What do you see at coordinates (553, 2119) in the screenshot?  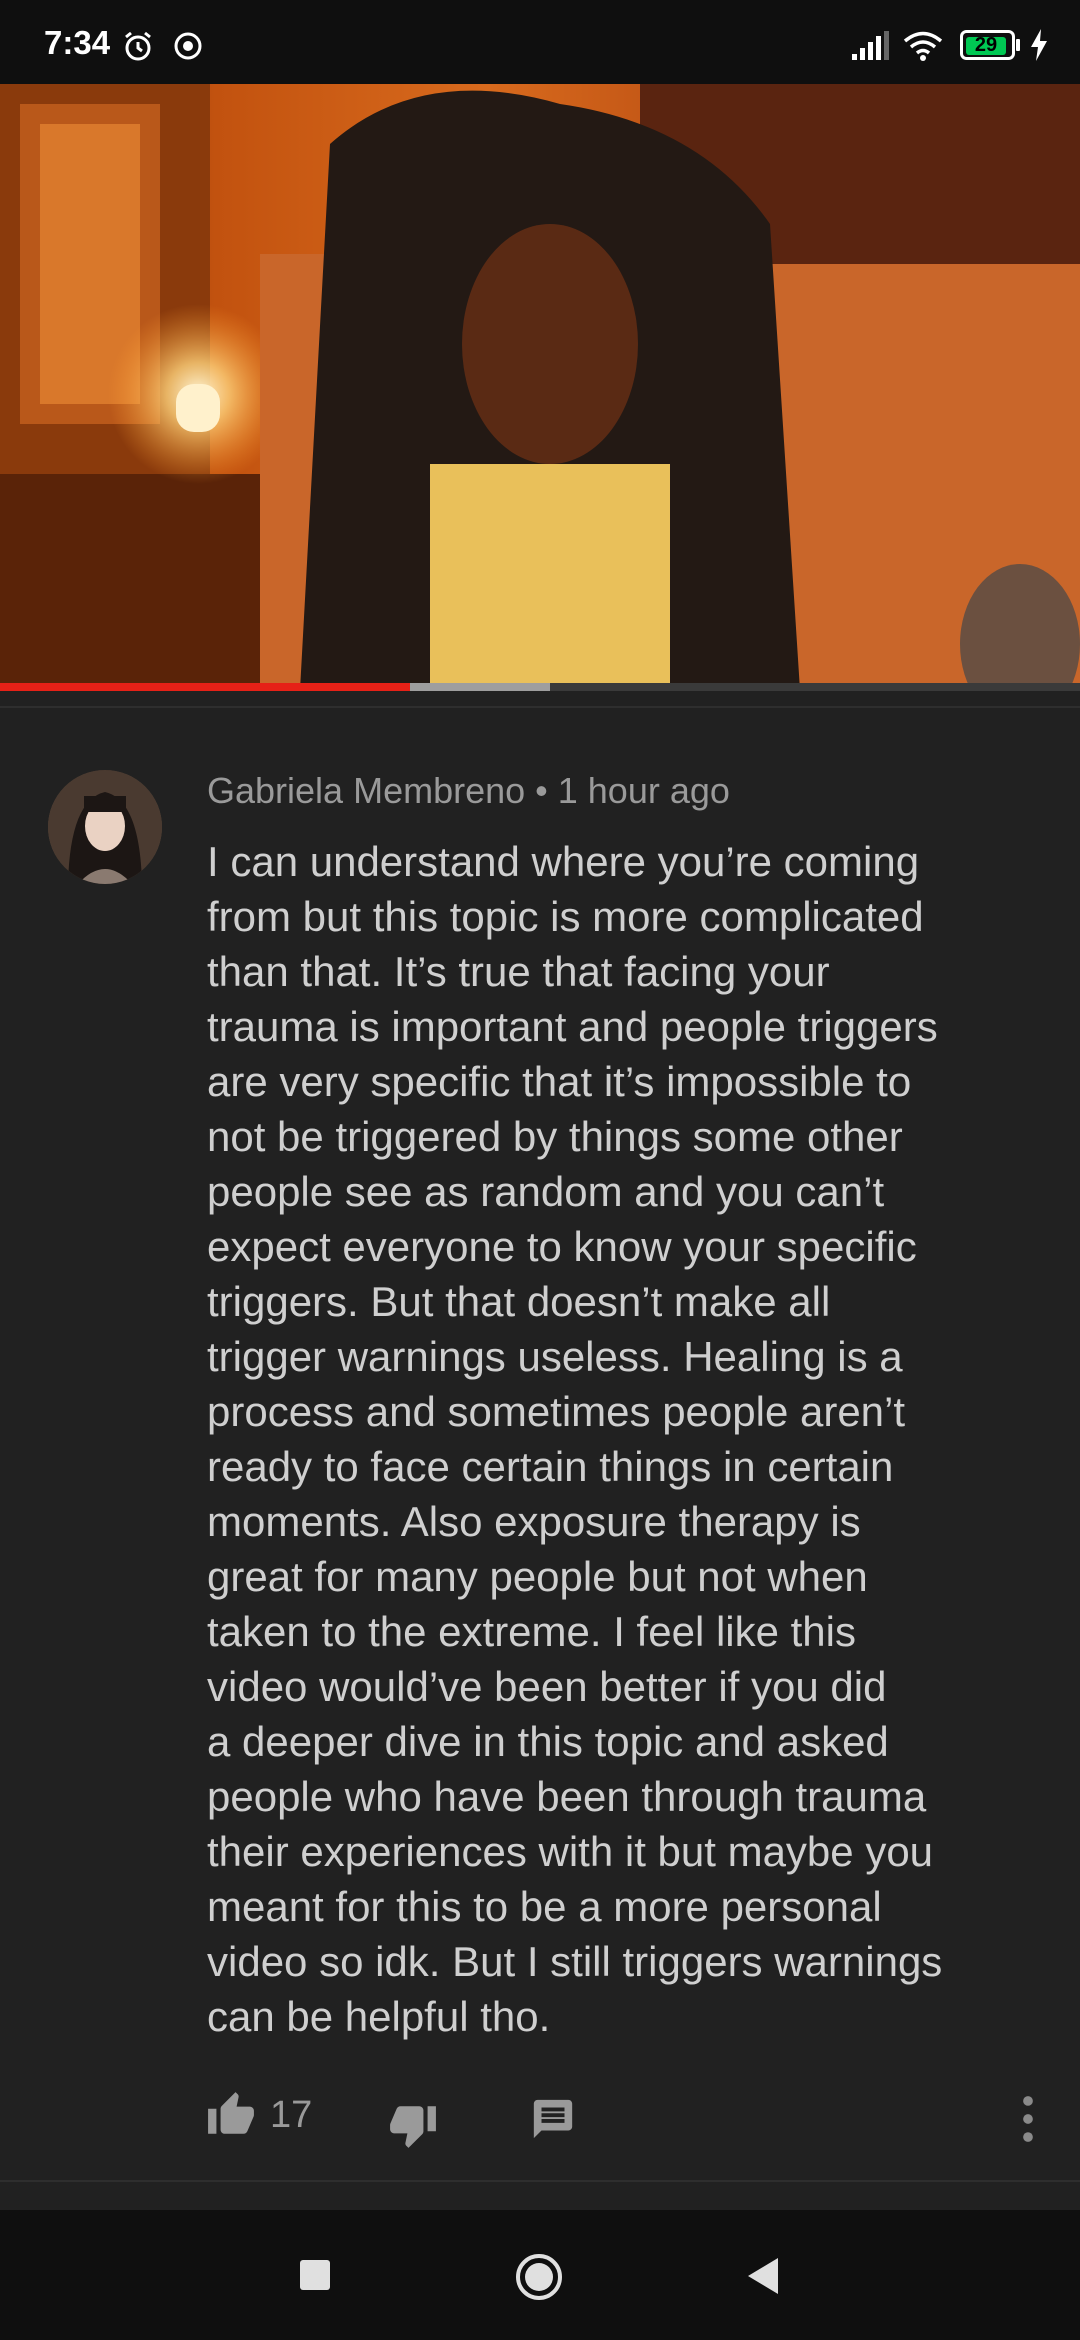 I see `reply-icon` at bounding box center [553, 2119].